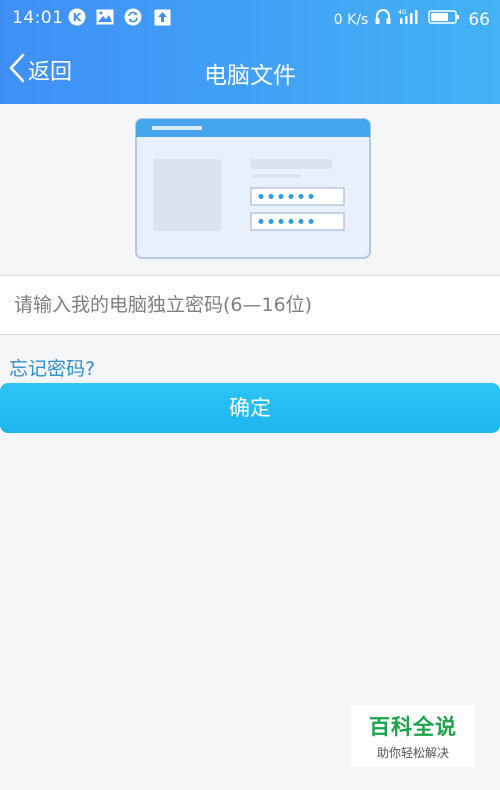 The height and width of the screenshot is (790, 500). Describe the element at coordinates (250, 18) in the screenshot. I see `status-bar: 14:01 K 0 K/s 4G 66` at that location.